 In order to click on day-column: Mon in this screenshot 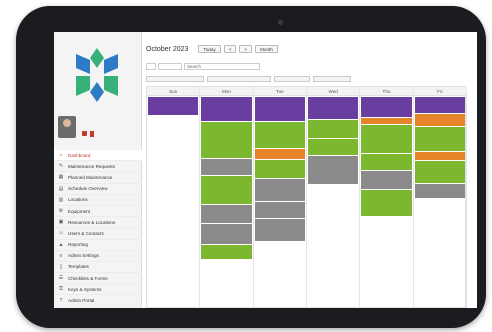, I will do `click(227, 197)`.